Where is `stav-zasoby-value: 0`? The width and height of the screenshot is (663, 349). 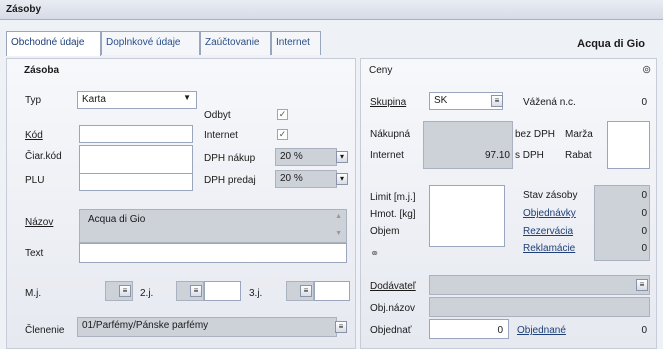 stav-zasoby-value: 0 is located at coordinates (644, 195).